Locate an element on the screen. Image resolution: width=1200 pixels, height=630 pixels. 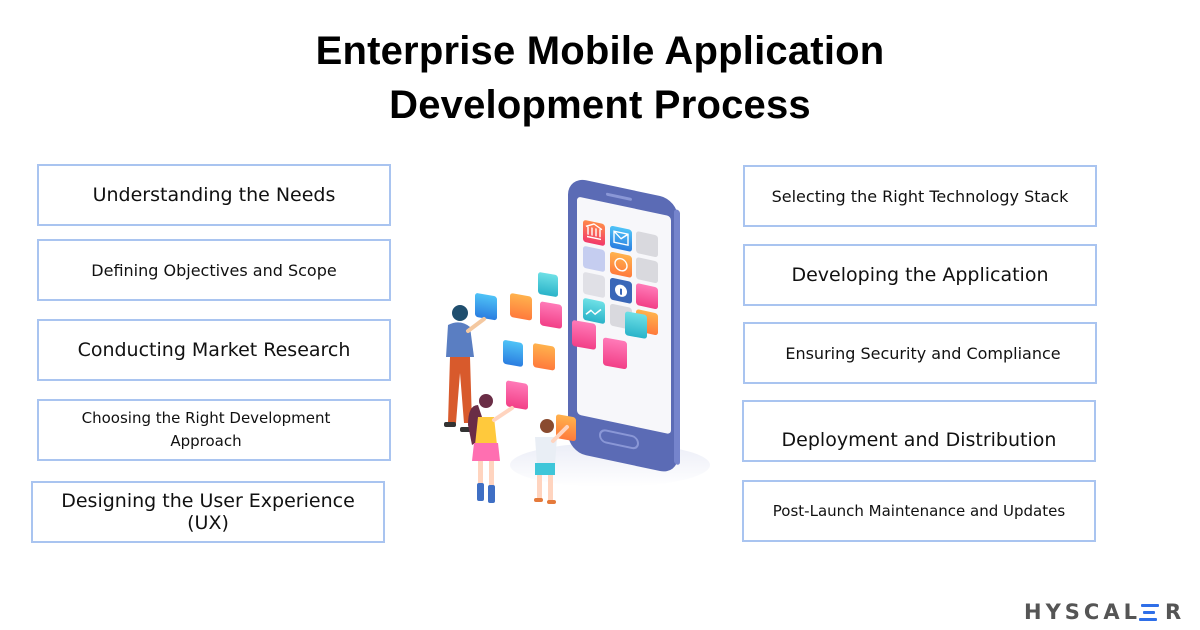
step-box-security-compliance: Ensuring Security and Compliance is located at coordinates (920, 353).